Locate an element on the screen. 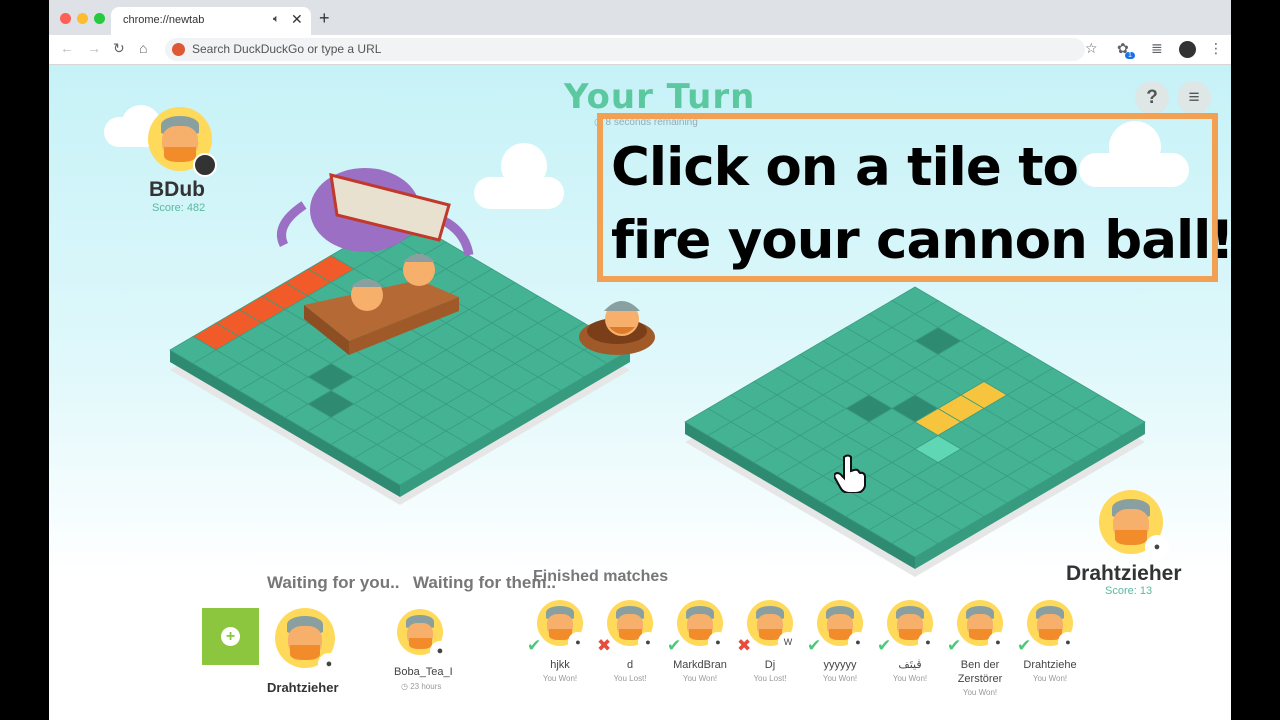  waiting-them-time: ◷ 23 hours is located at coordinates (421, 686).